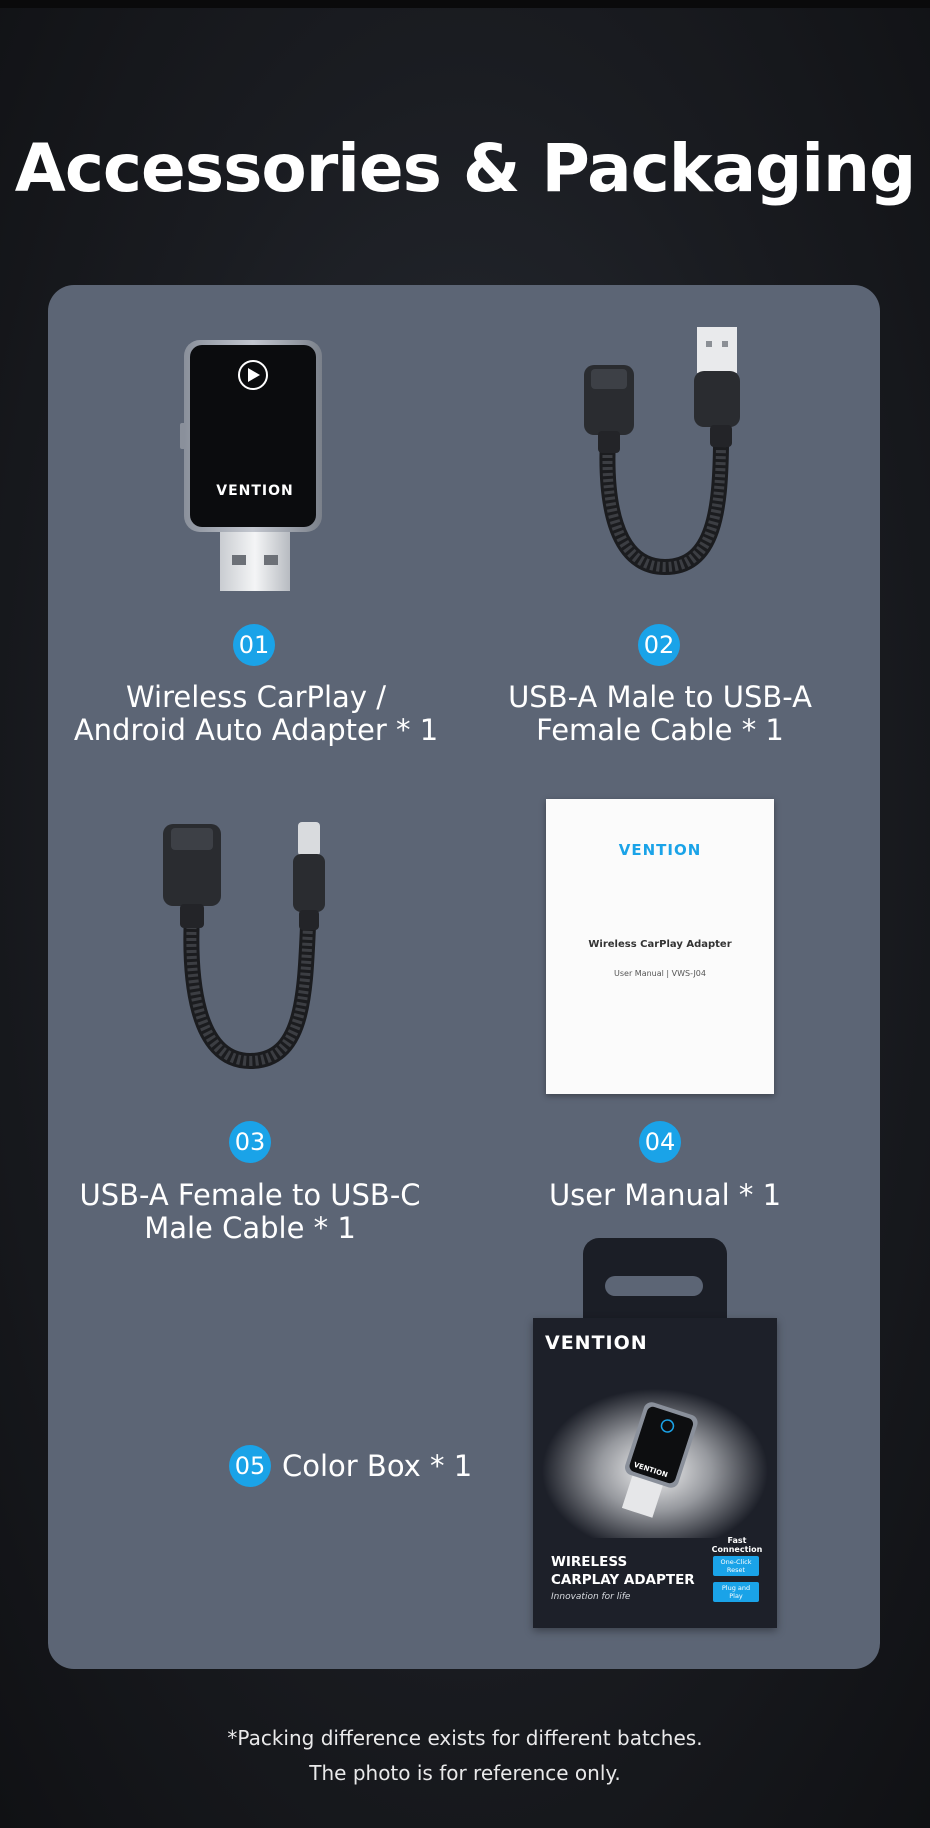 The height and width of the screenshot is (1828, 930). What do you see at coordinates (251, 465) in the screenshot?
I see `adapter-image` at bounding box center [251, 465].